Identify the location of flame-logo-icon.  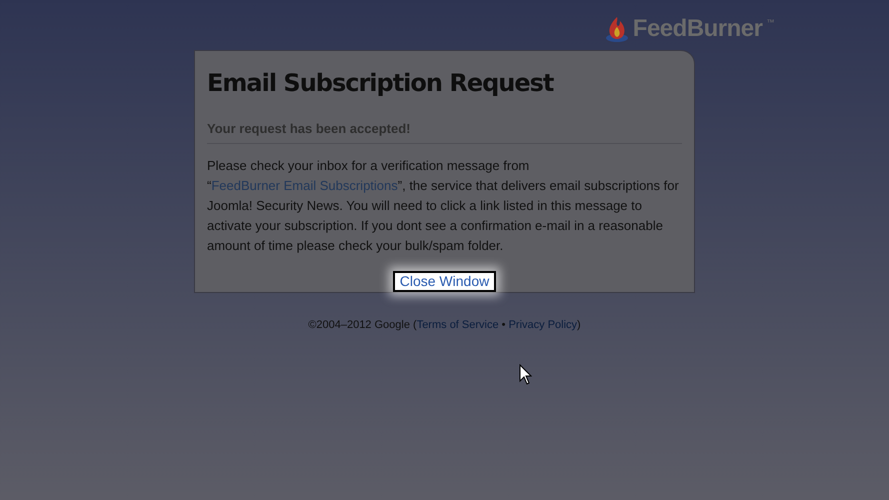
(616, 29).